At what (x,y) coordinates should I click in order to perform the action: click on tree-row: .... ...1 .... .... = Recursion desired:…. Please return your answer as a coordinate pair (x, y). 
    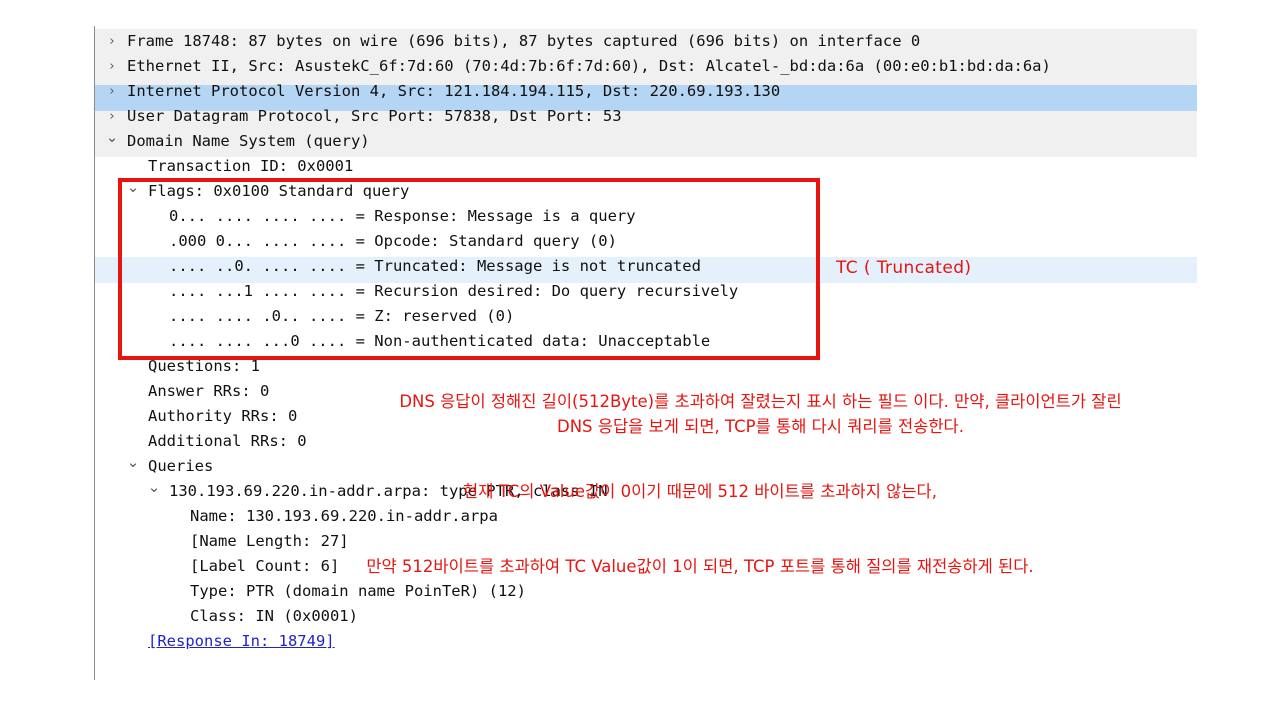
    Looking at the image, I should click on (640, 291).